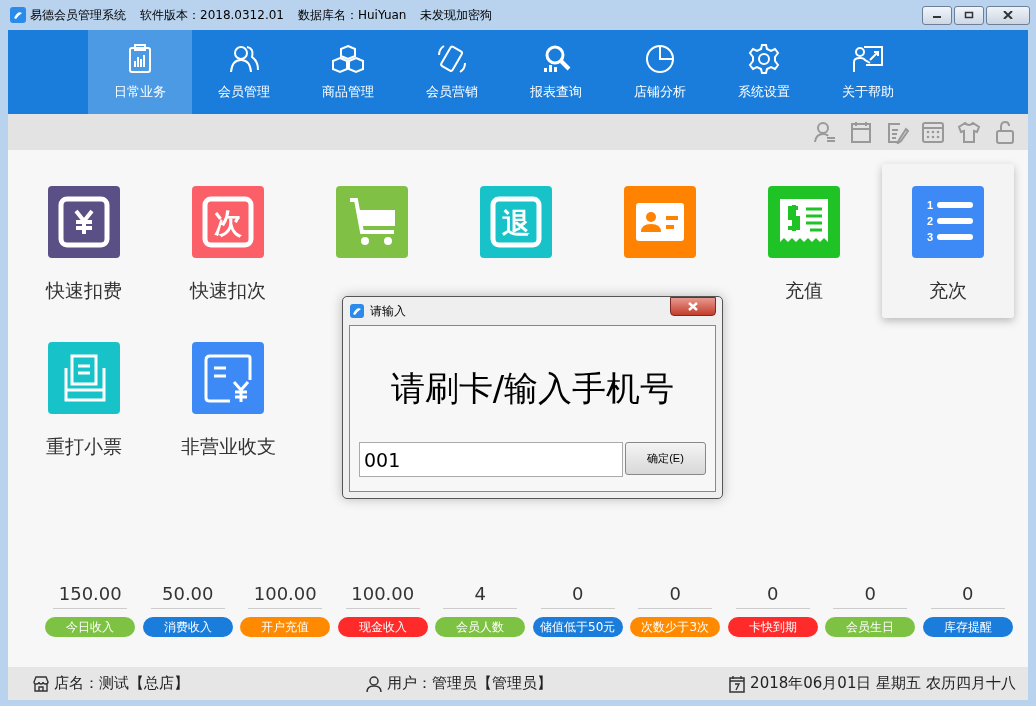  Describe the element at coordinates (388, 311) in the screenshot. I see `dialog-title: 请输入` at that location.